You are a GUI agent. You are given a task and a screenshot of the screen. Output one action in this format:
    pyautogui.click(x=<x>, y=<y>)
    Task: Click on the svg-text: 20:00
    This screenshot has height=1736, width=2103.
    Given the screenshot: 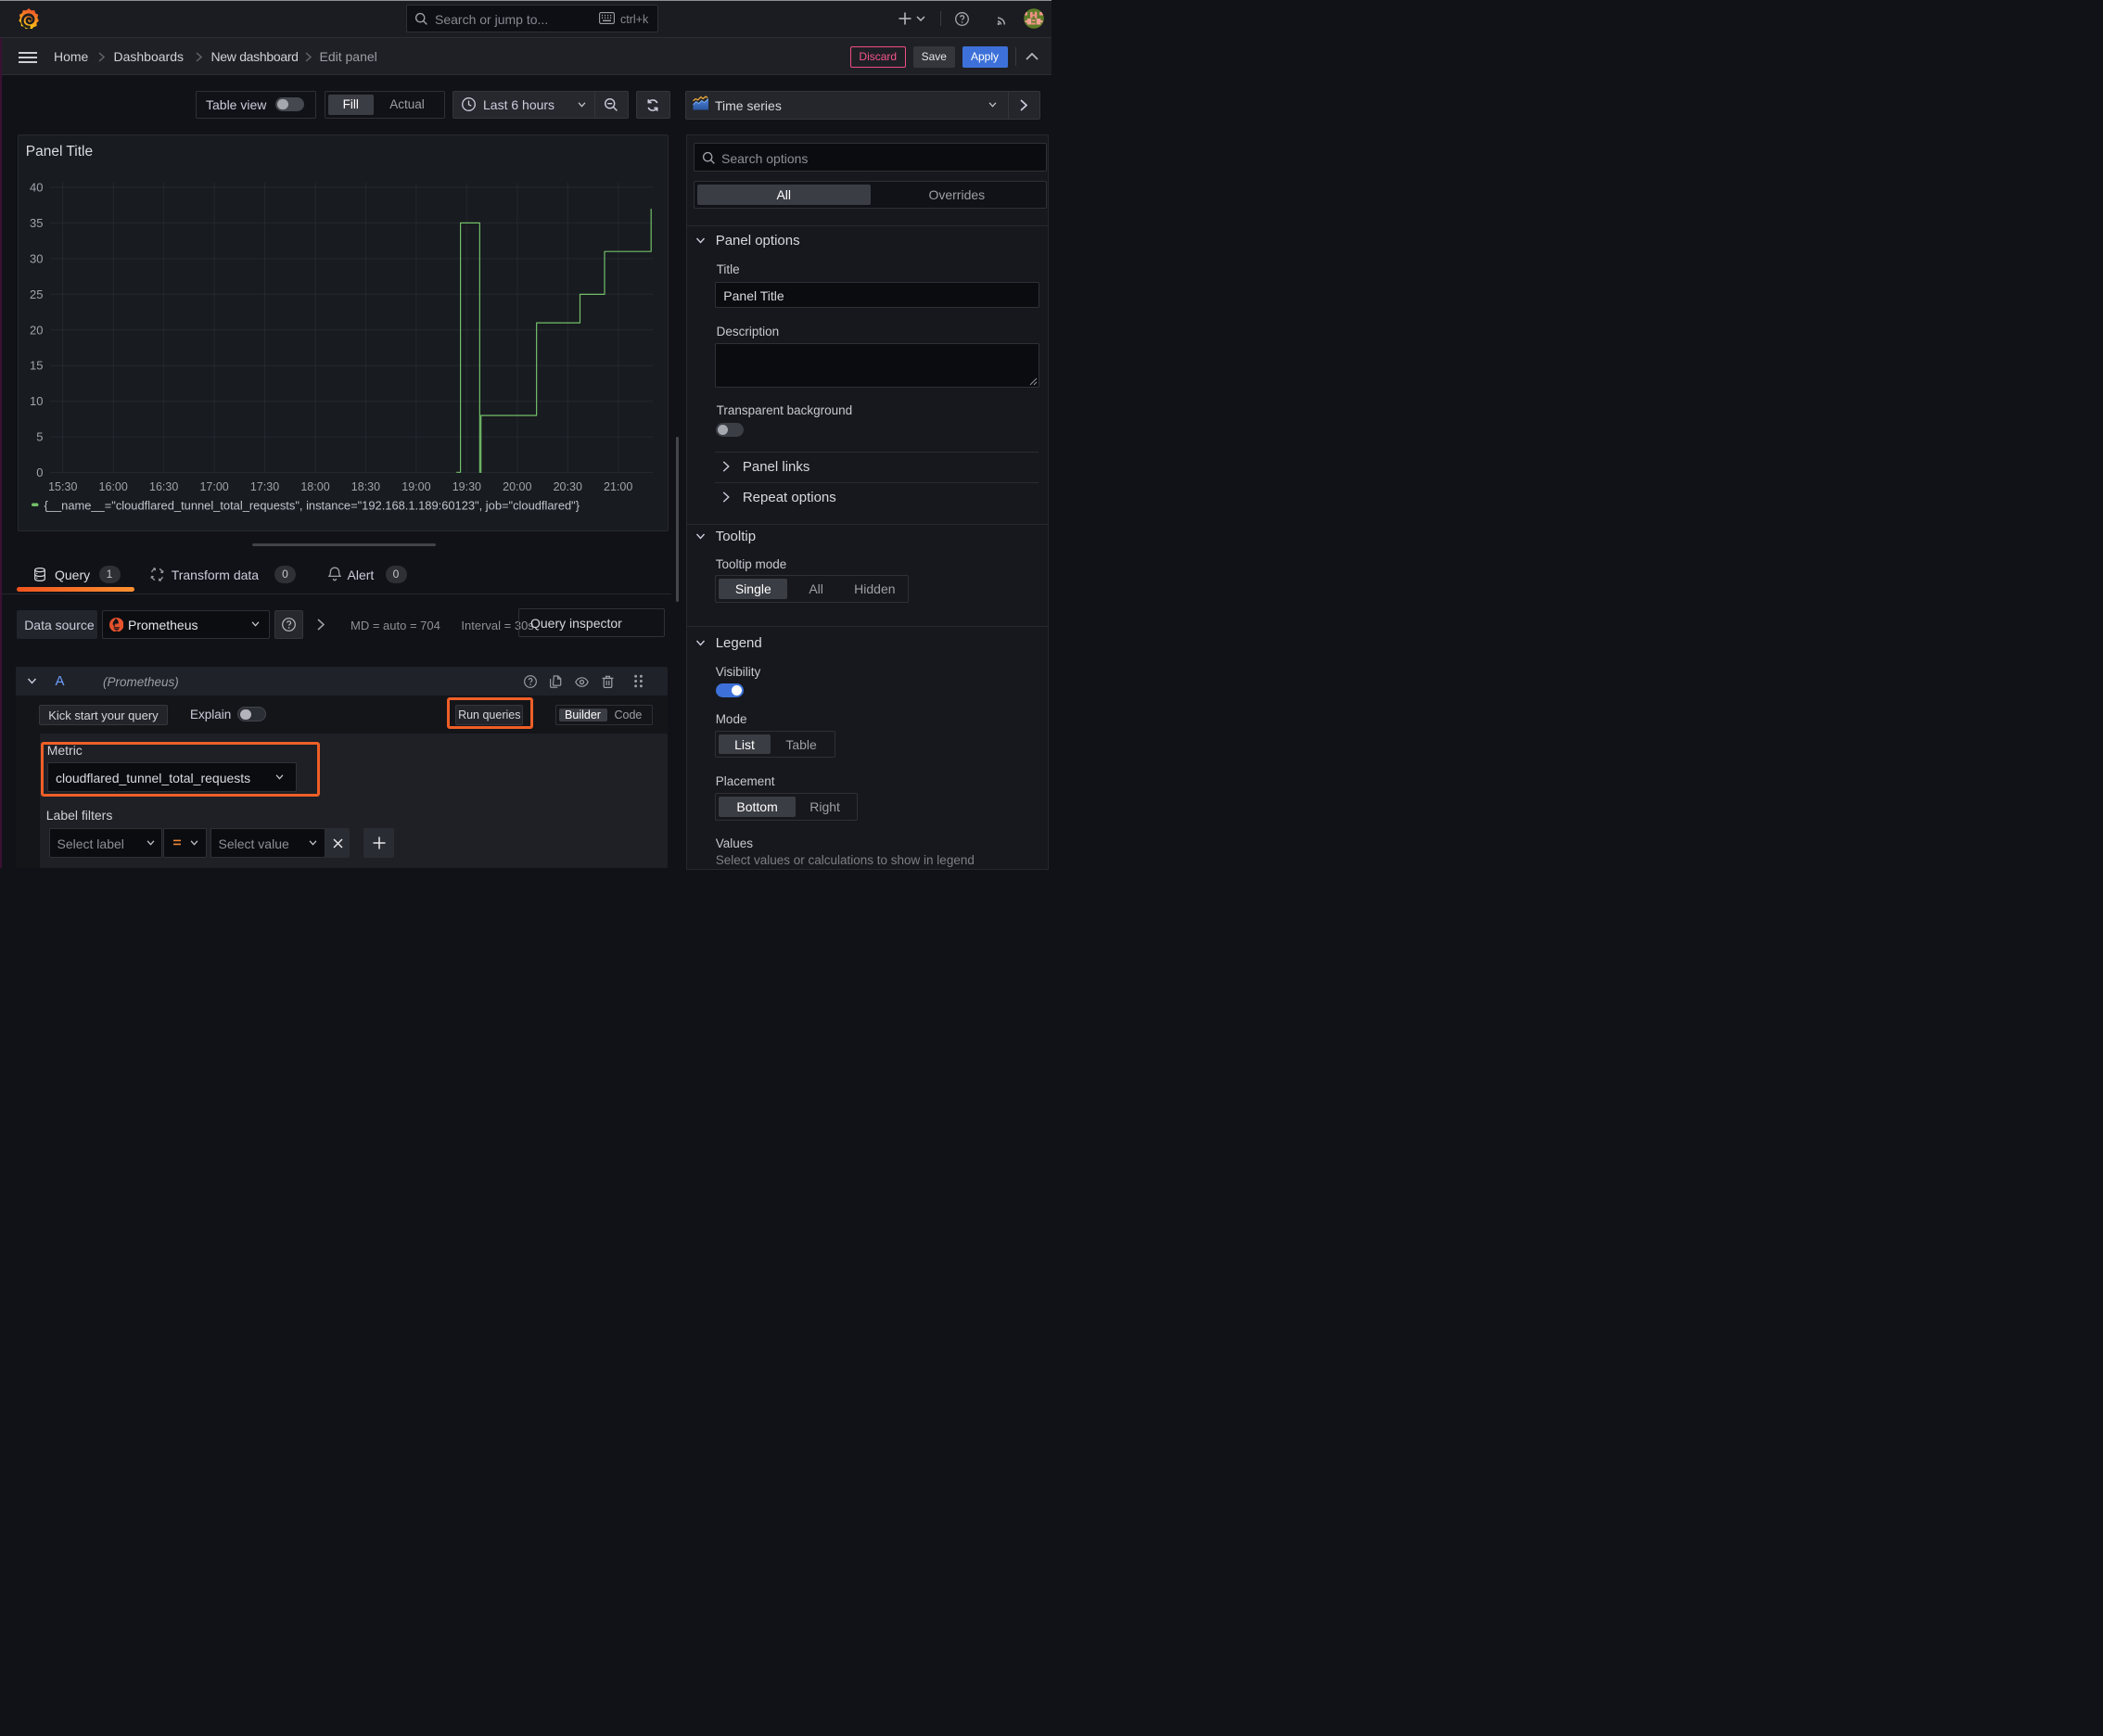 What is the action you would take?
    pyautogui.click(x=517, y=487)
    